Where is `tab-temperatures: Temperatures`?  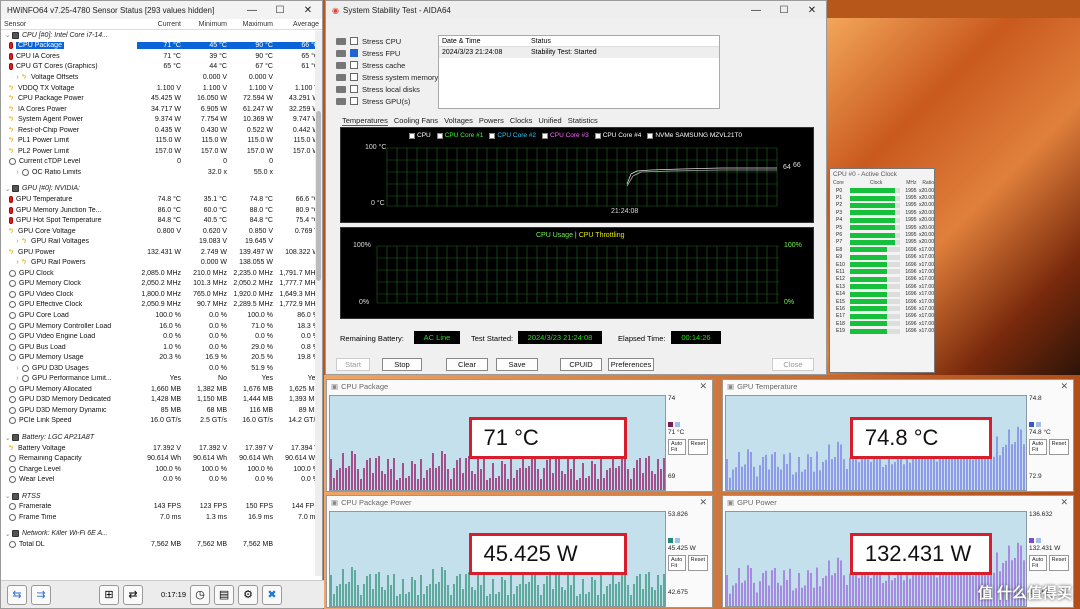 tab-temperatures: Temperatures is located at coordinates (365, 121).